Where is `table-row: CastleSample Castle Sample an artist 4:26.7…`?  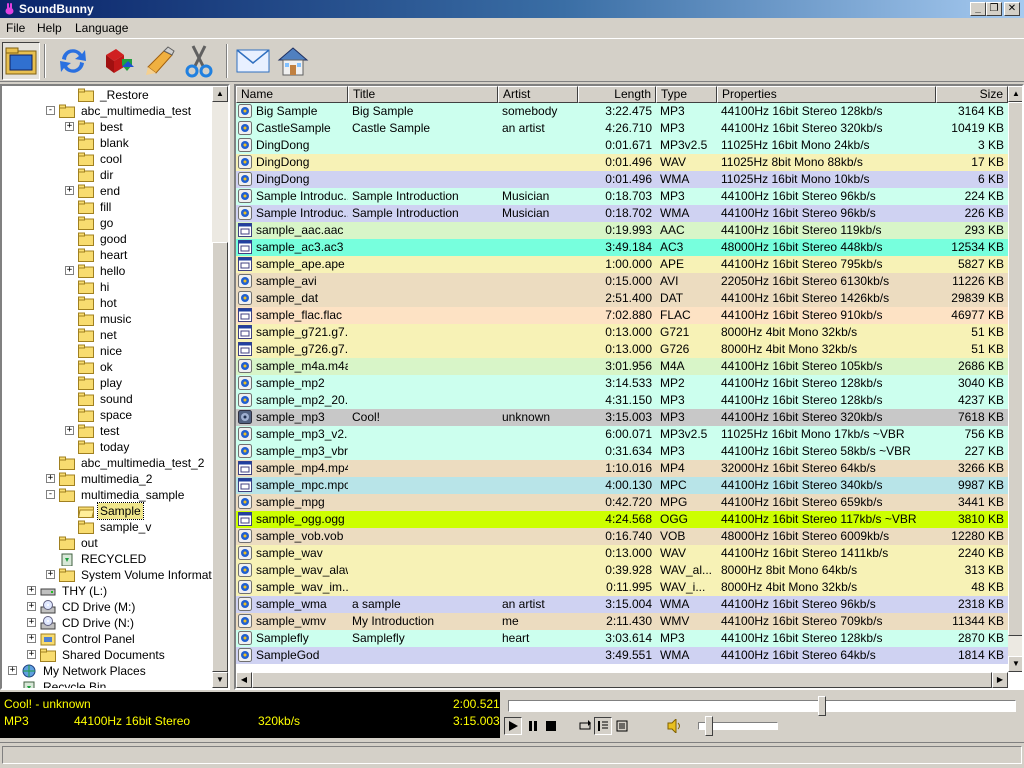
table-row: CastleSample Castle Sample an artist 4:26.7… is located at coordinates (622, 128).